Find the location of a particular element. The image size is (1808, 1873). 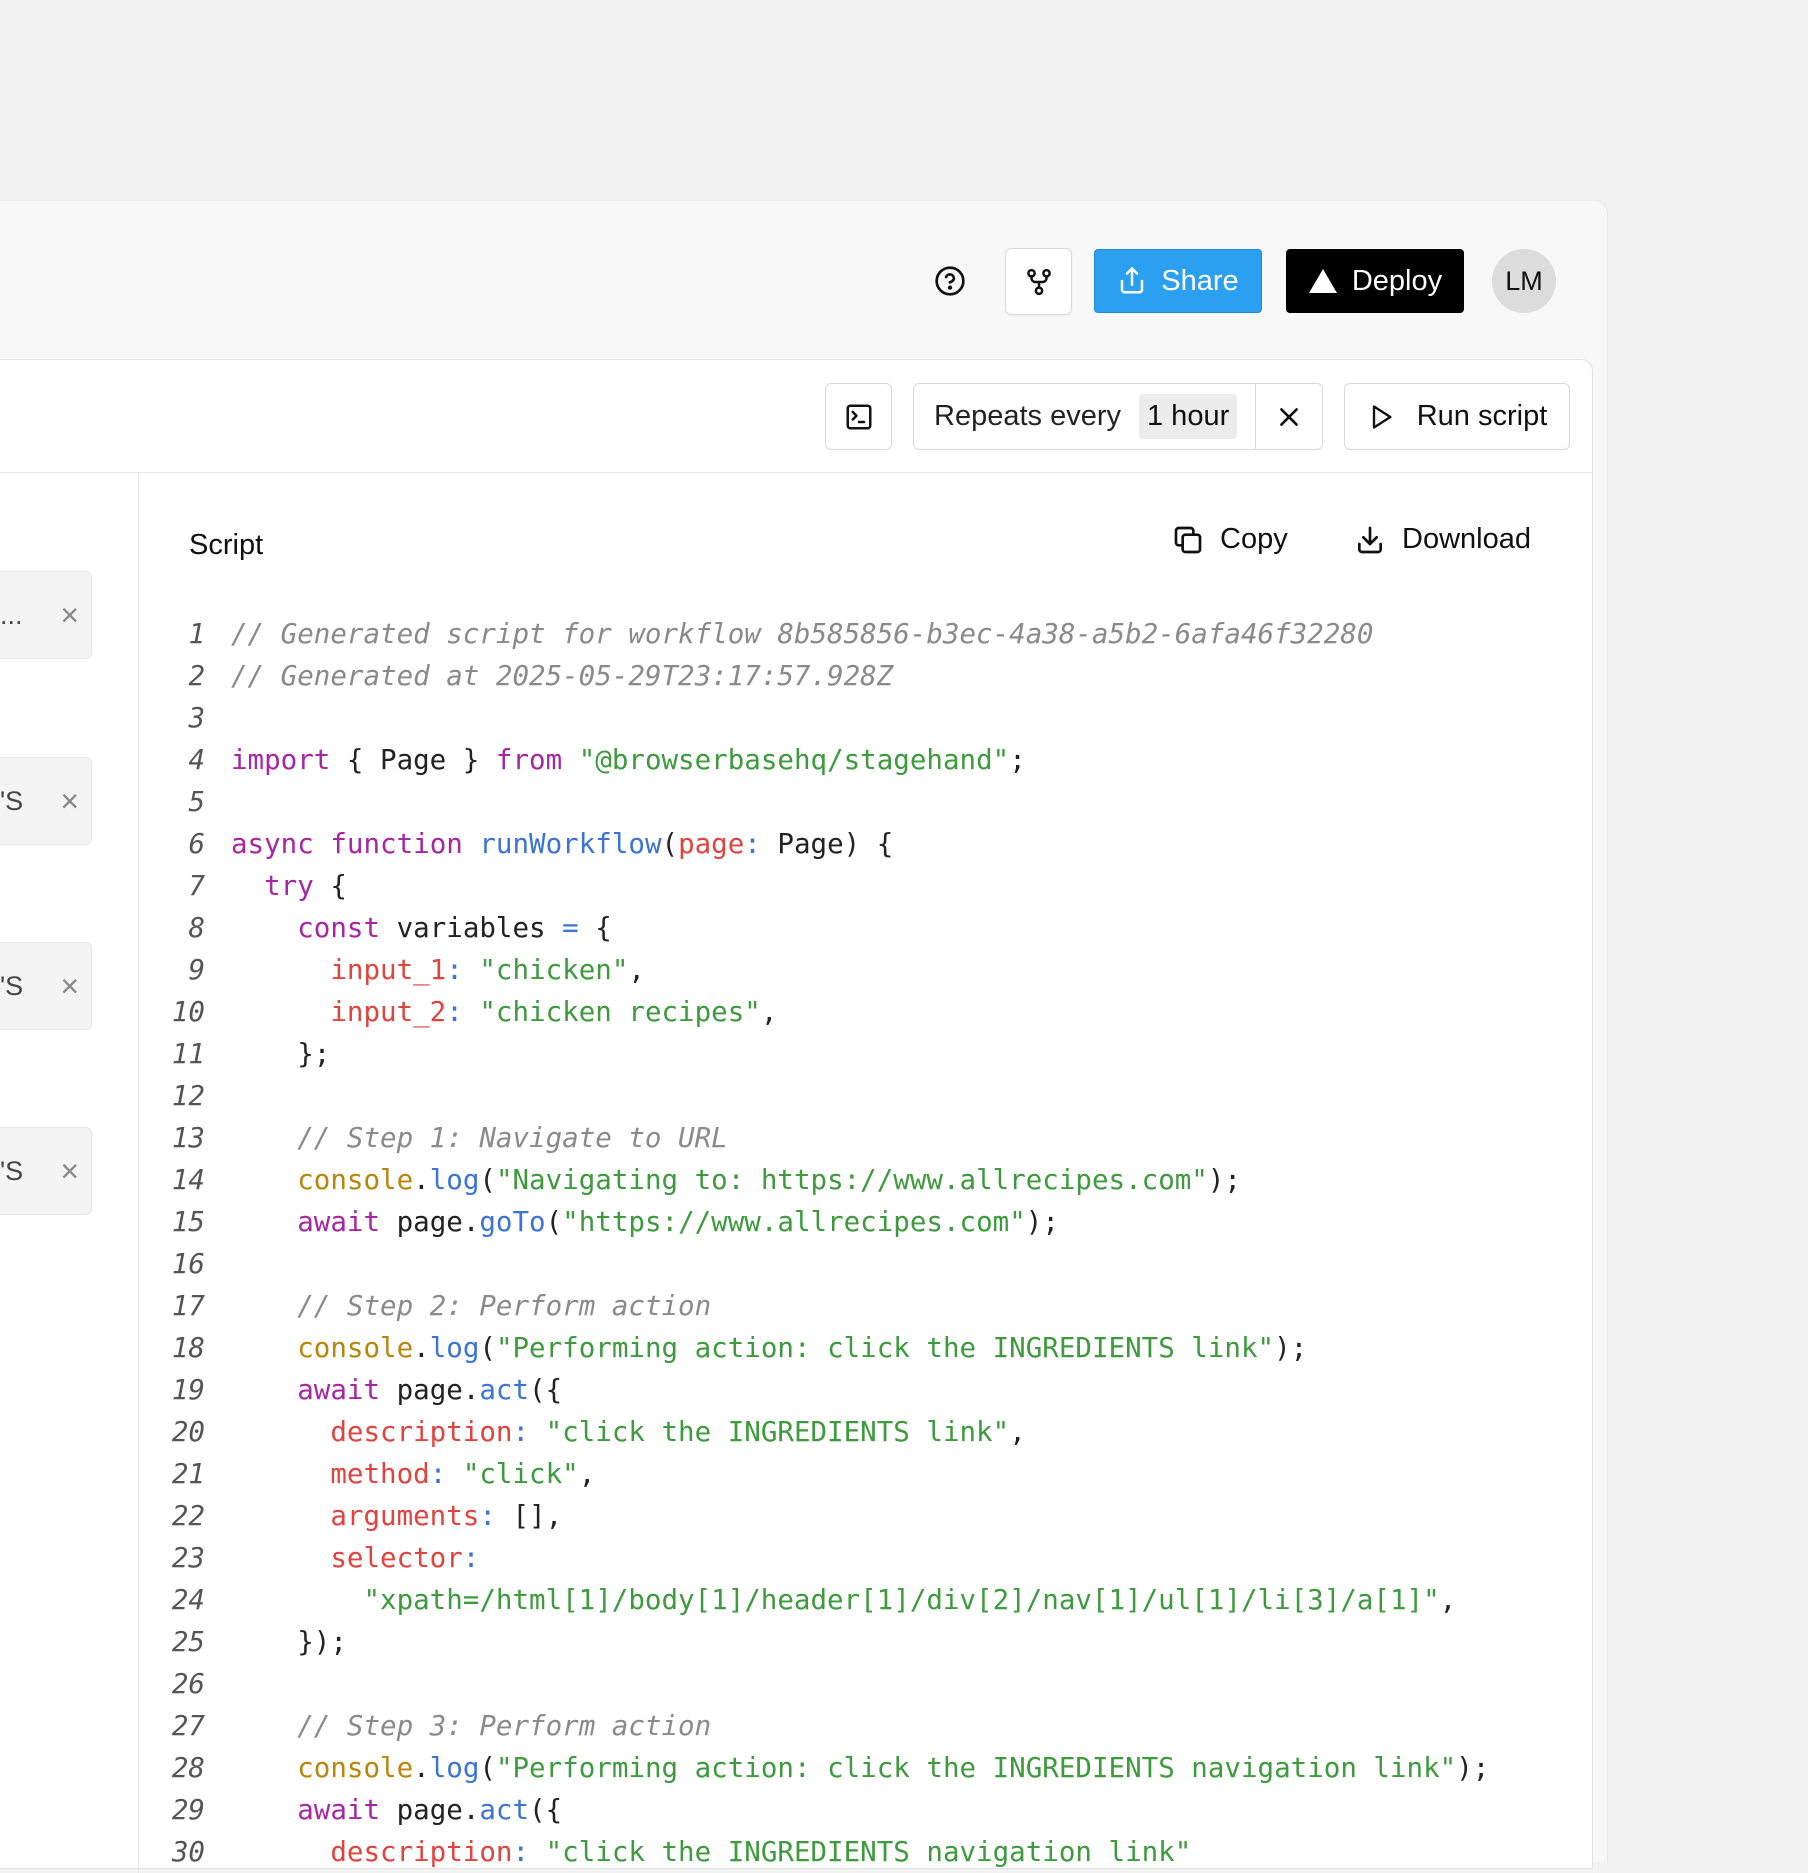

code-function: goTo is located at coordinates (512, 1222).